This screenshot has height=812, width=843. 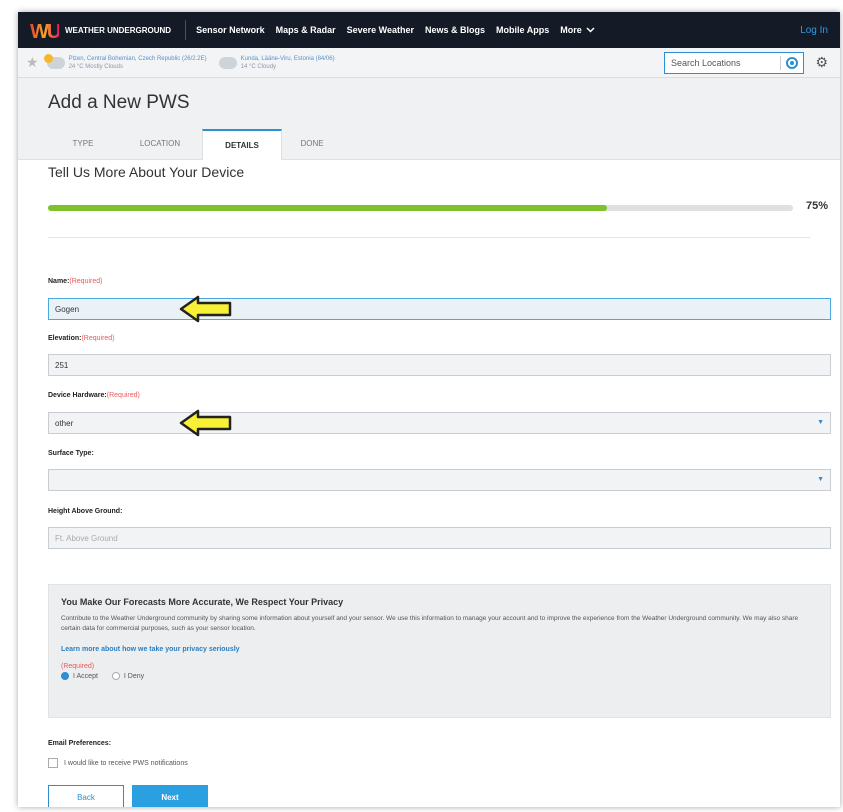 I want to click on hardware-select: other ▼, so click(x=439, y=423).